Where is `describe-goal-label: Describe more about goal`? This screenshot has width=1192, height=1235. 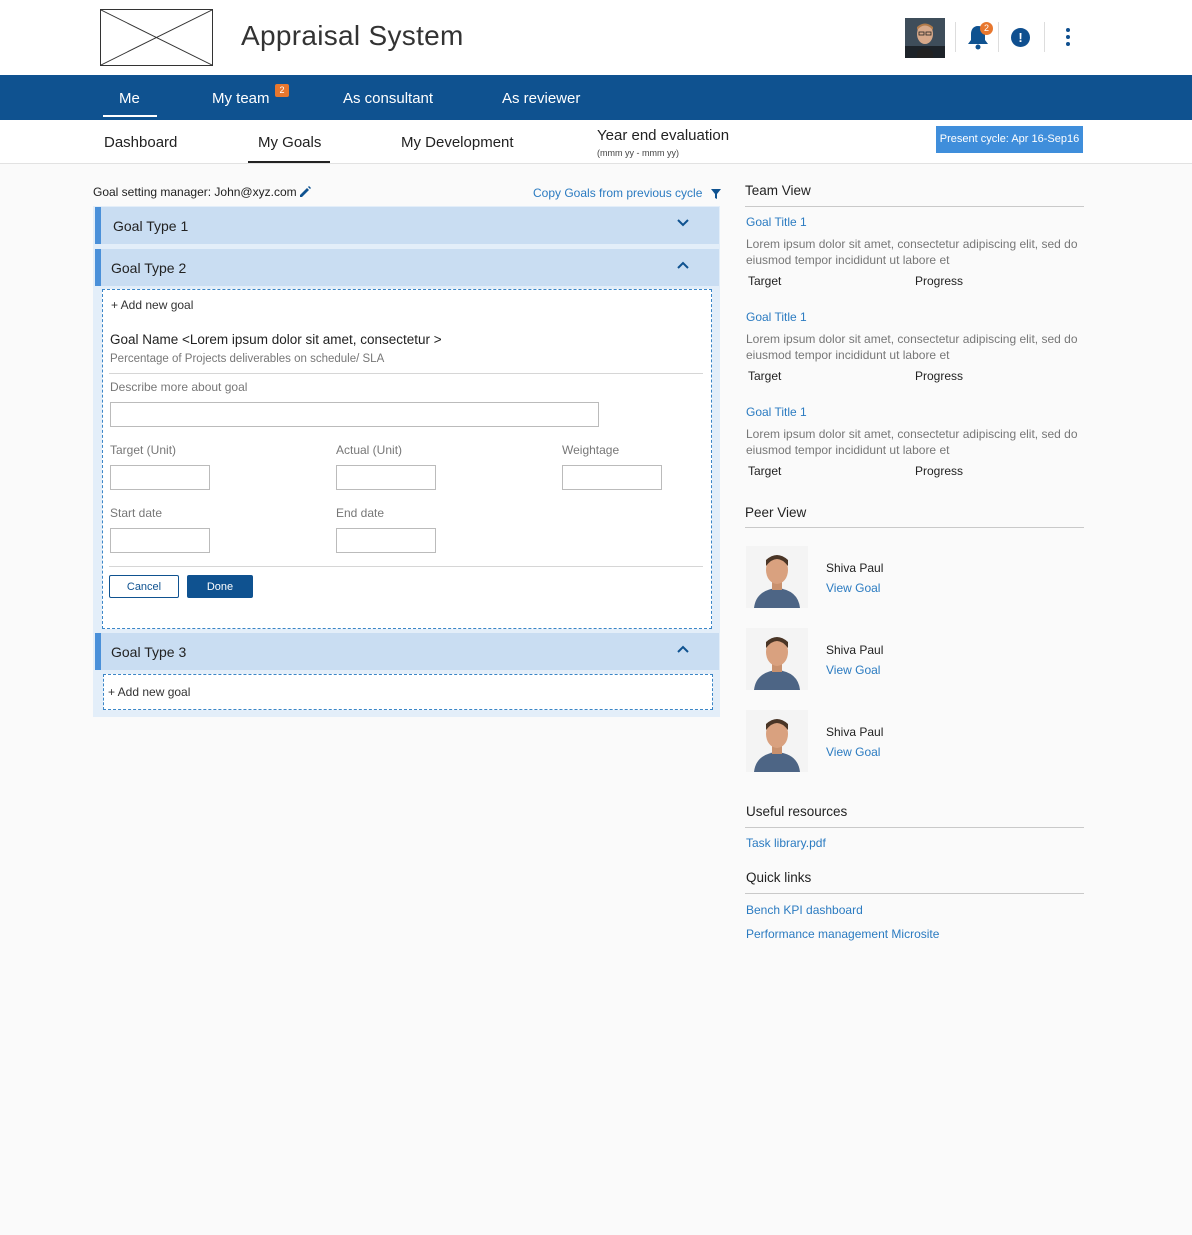 describe-goal-label: Describe more about goal is located at coordinates (179, 387).